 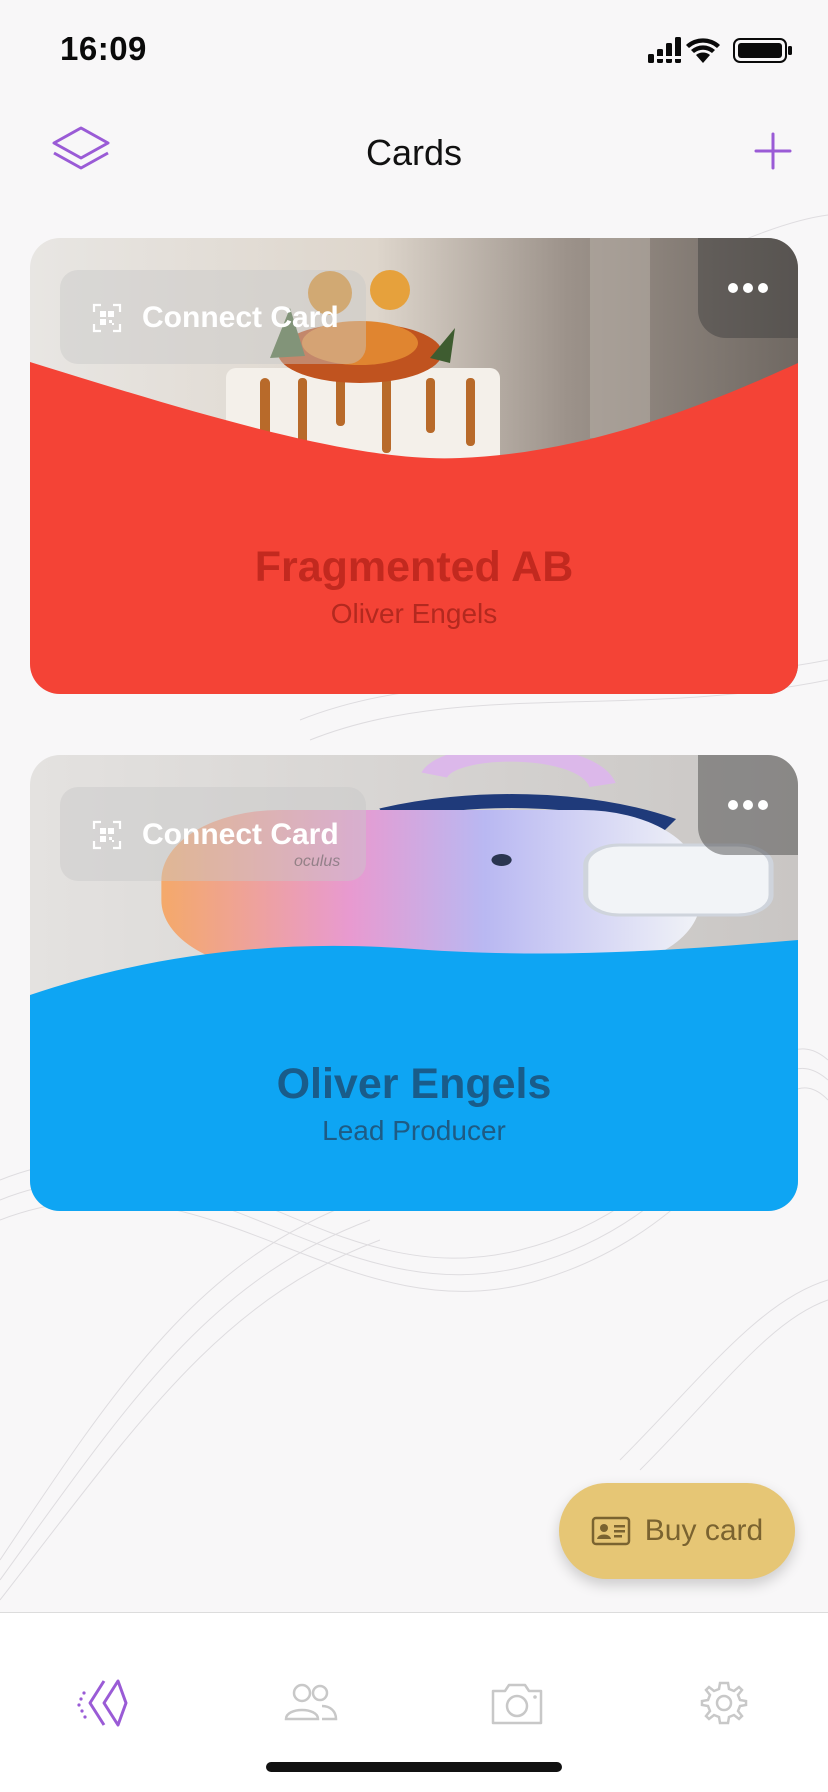 What do you see at coordinates (517, 1703) in the screenshot?
I see `camera-icon` at bounding box center [517, 1703].